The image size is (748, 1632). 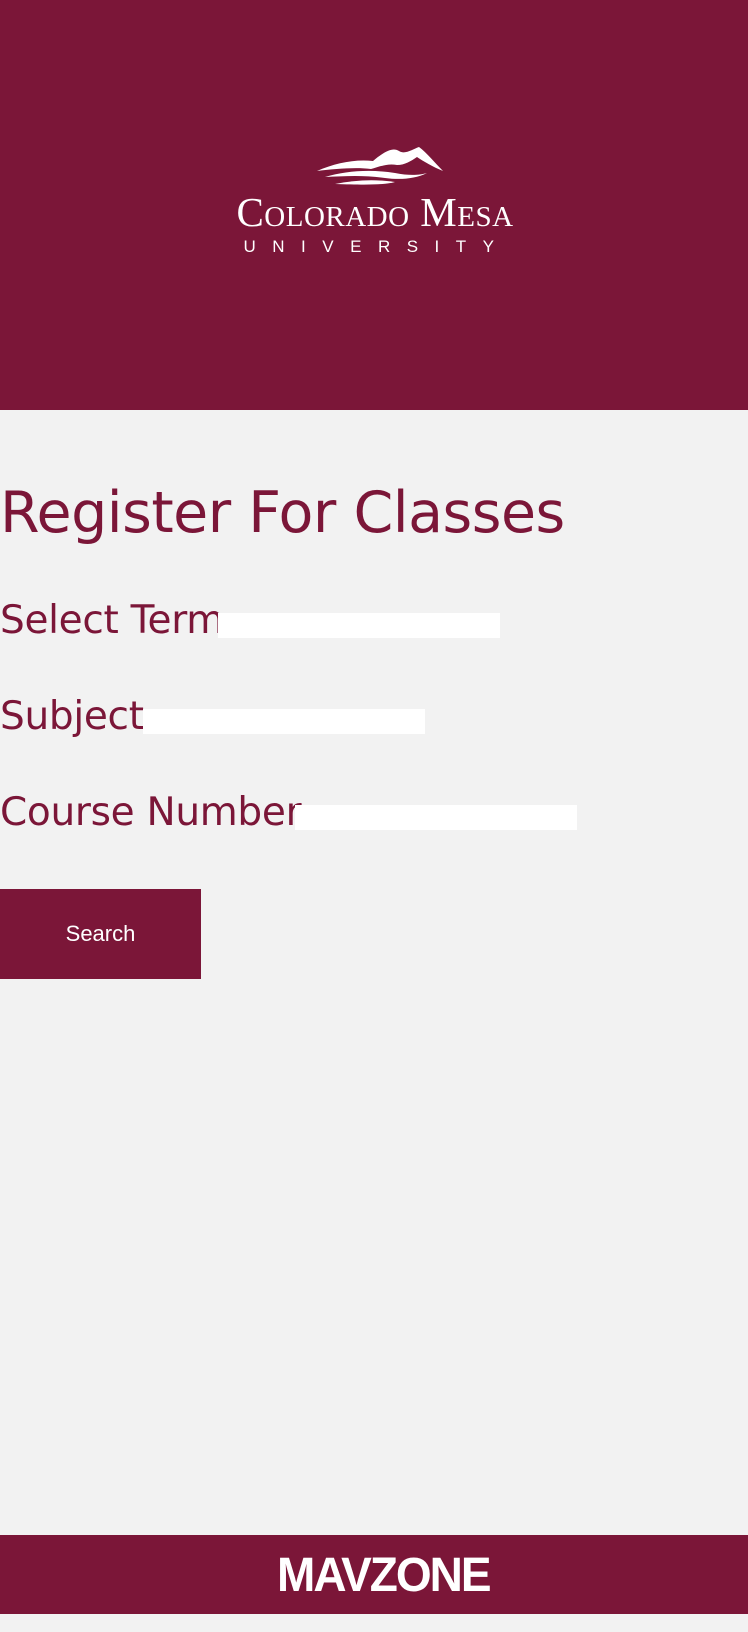 I want to click on mavzone-logo-text: MAVZONE, so click(x=384, y=1574).